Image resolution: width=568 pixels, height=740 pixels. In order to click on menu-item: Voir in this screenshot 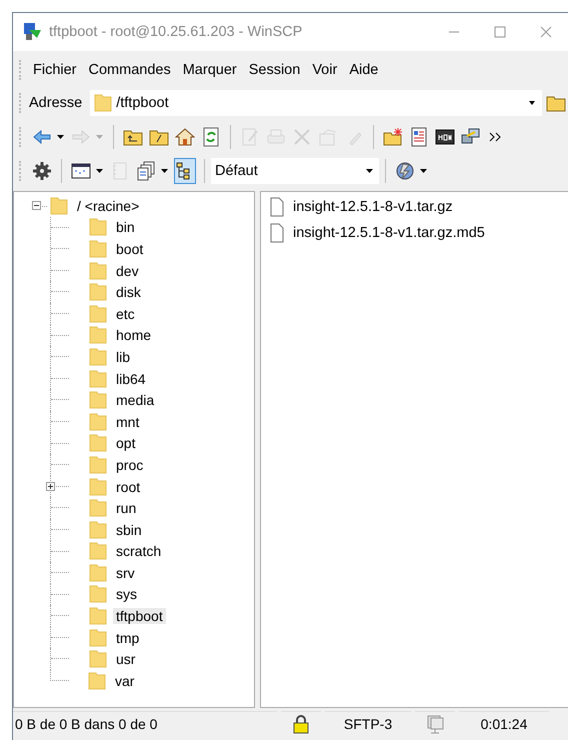, I will do `click(325, 70)`.